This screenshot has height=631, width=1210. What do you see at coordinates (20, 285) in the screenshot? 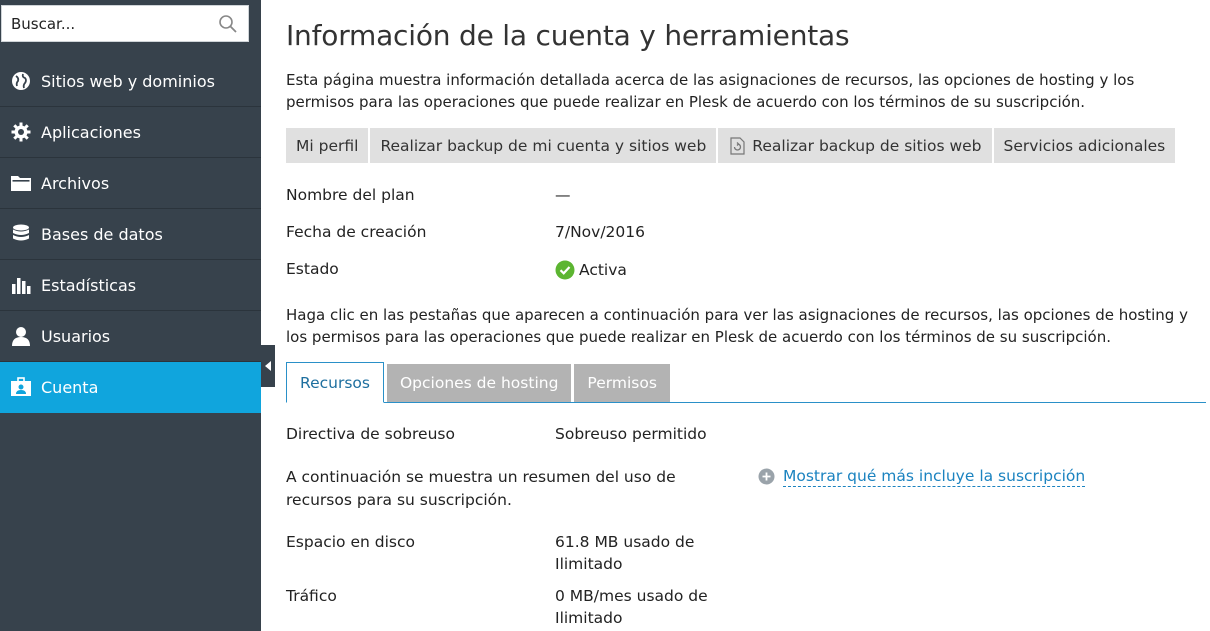
I see `bar-chart-icon` at bounding box center [20, 285].